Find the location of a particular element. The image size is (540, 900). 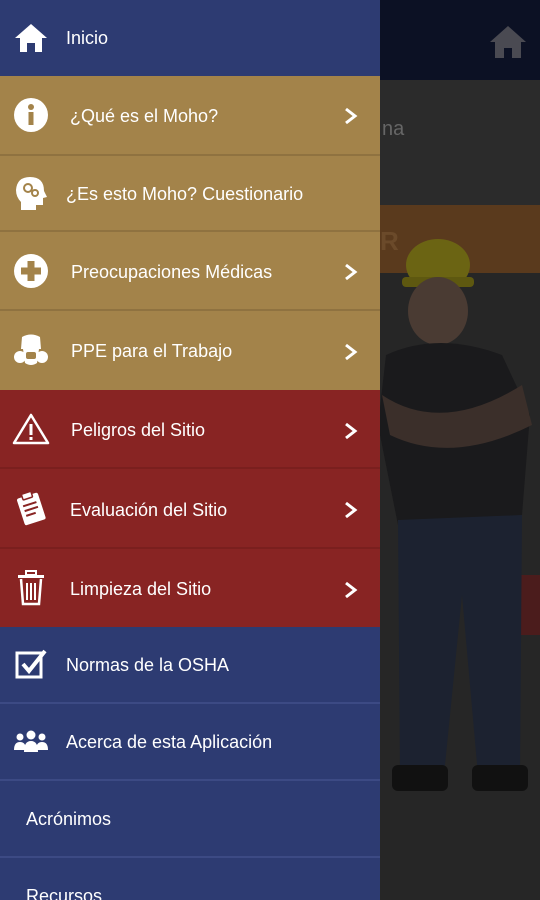

group-icon is located at coordinates (31, 742).